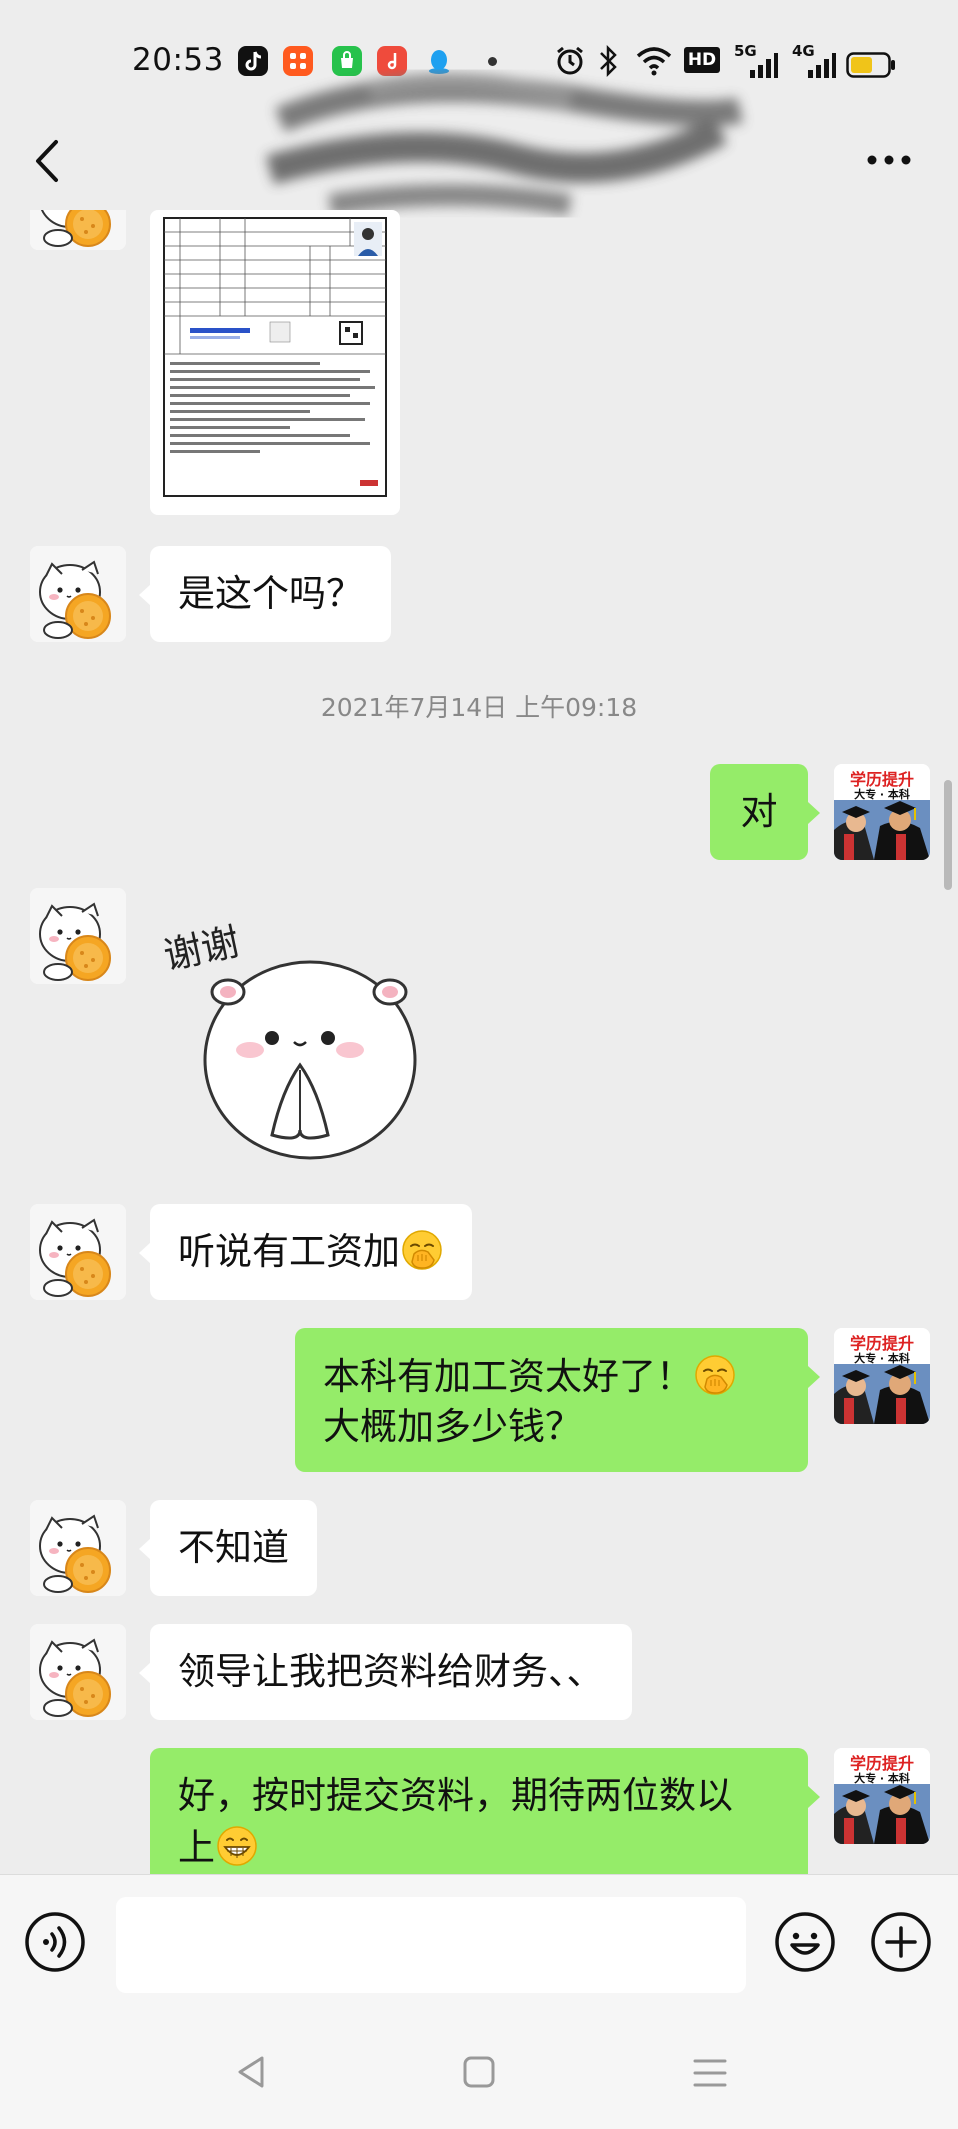 The height and width of the screenshot is (2129, 958). Describe the element at coordinates (237, 1846) in the screenshot. I see `grinning-face-emoji-icon` at that location.